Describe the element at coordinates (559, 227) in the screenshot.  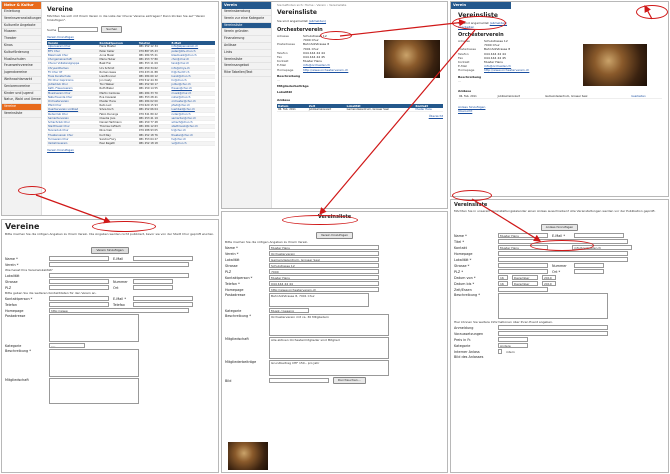
I see `add-anlass-button: Anlass hinzufügen` at that location.